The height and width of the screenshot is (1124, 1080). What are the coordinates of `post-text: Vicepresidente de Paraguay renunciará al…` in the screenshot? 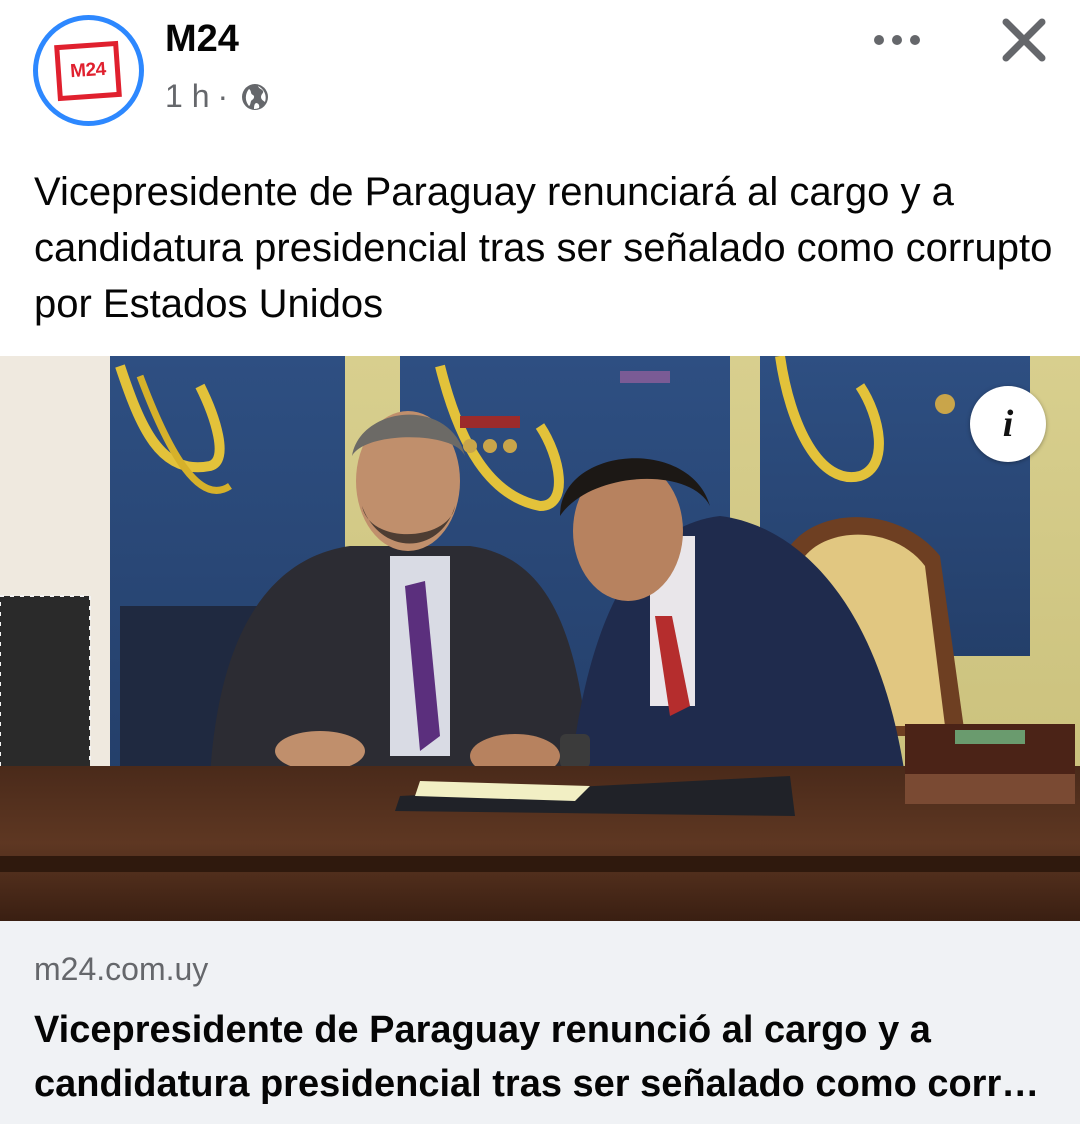 It's located at (543, 248).